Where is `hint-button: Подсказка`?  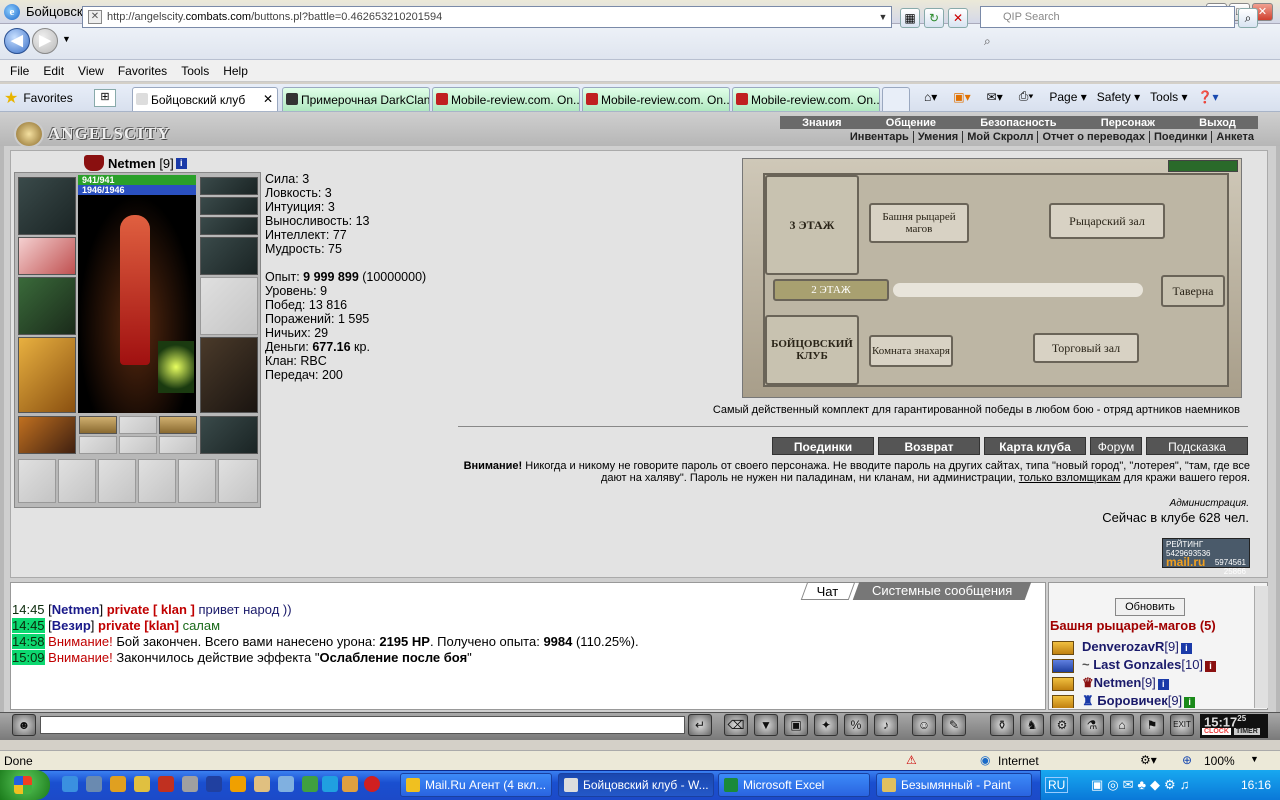
hint-button: Подсказка is located at coordinates (1197, 446).